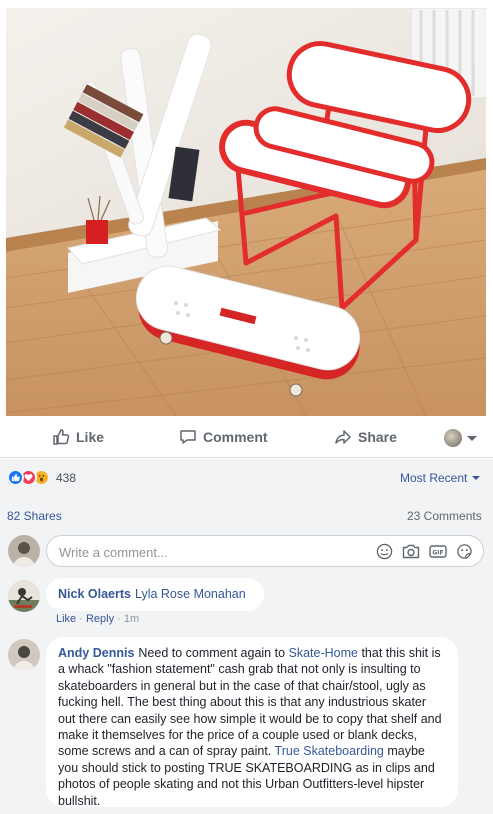  I want to click on comment-bubble-icon, so click(188, 437).